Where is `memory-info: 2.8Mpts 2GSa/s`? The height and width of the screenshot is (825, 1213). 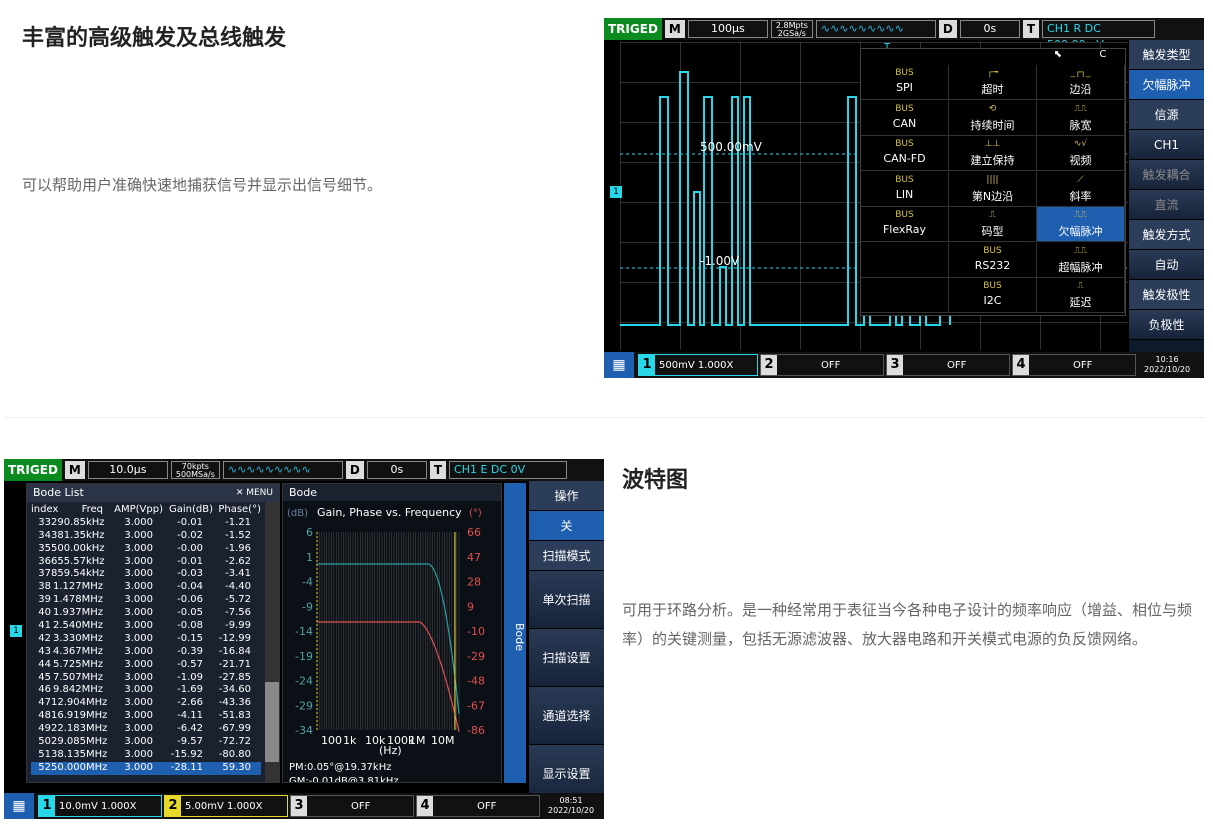
memory-info: 2.8Mpts 2GSa/s is located at coordinates (791, 29).